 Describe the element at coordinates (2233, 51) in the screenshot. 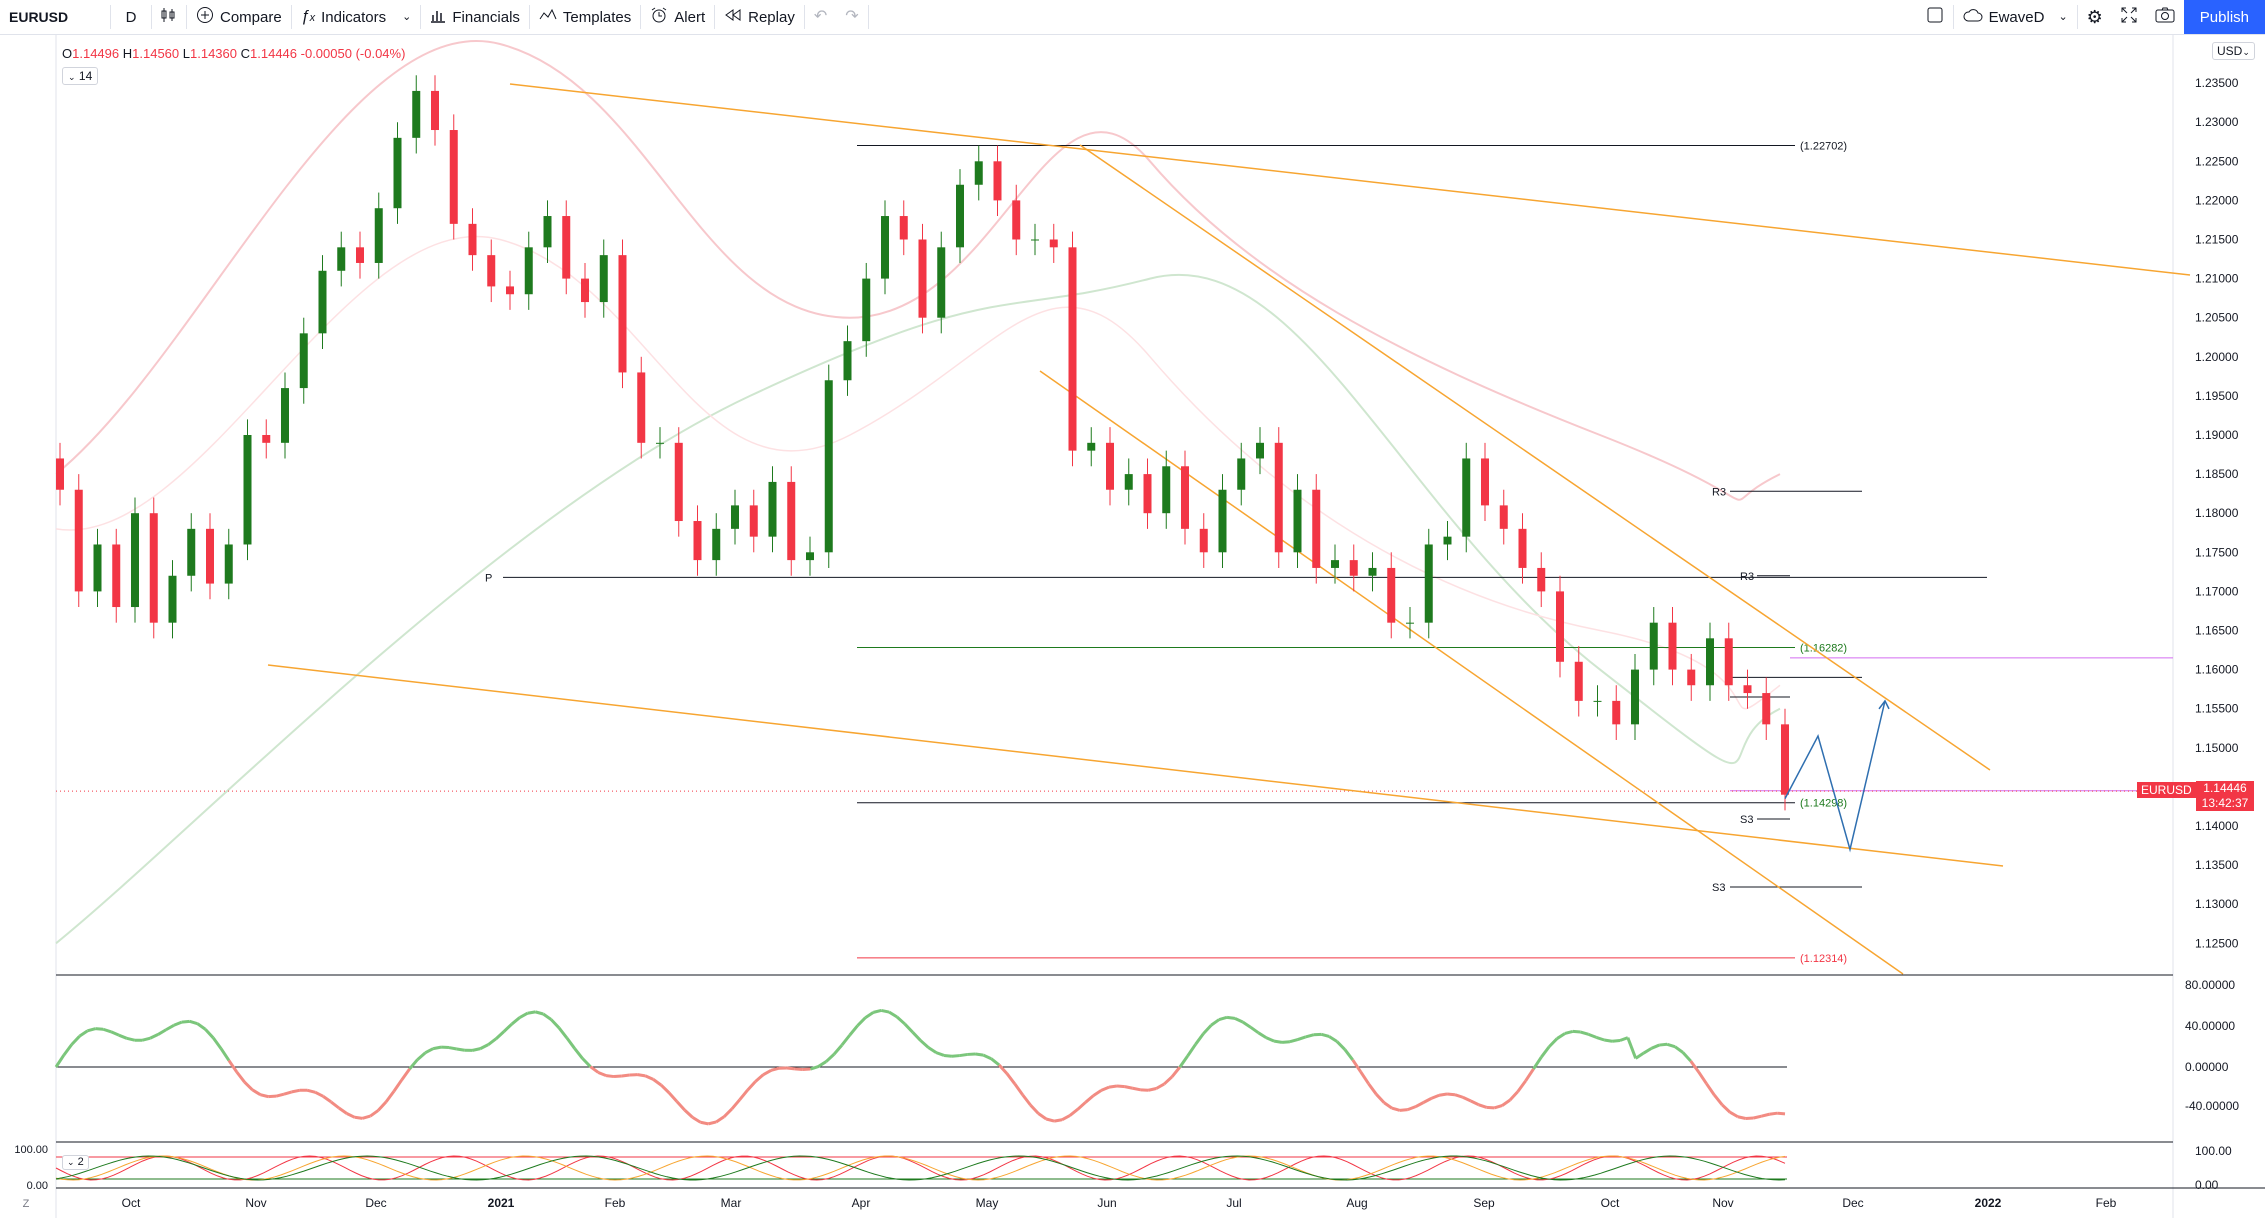

I see `currency-select: USD⌄` at that location.